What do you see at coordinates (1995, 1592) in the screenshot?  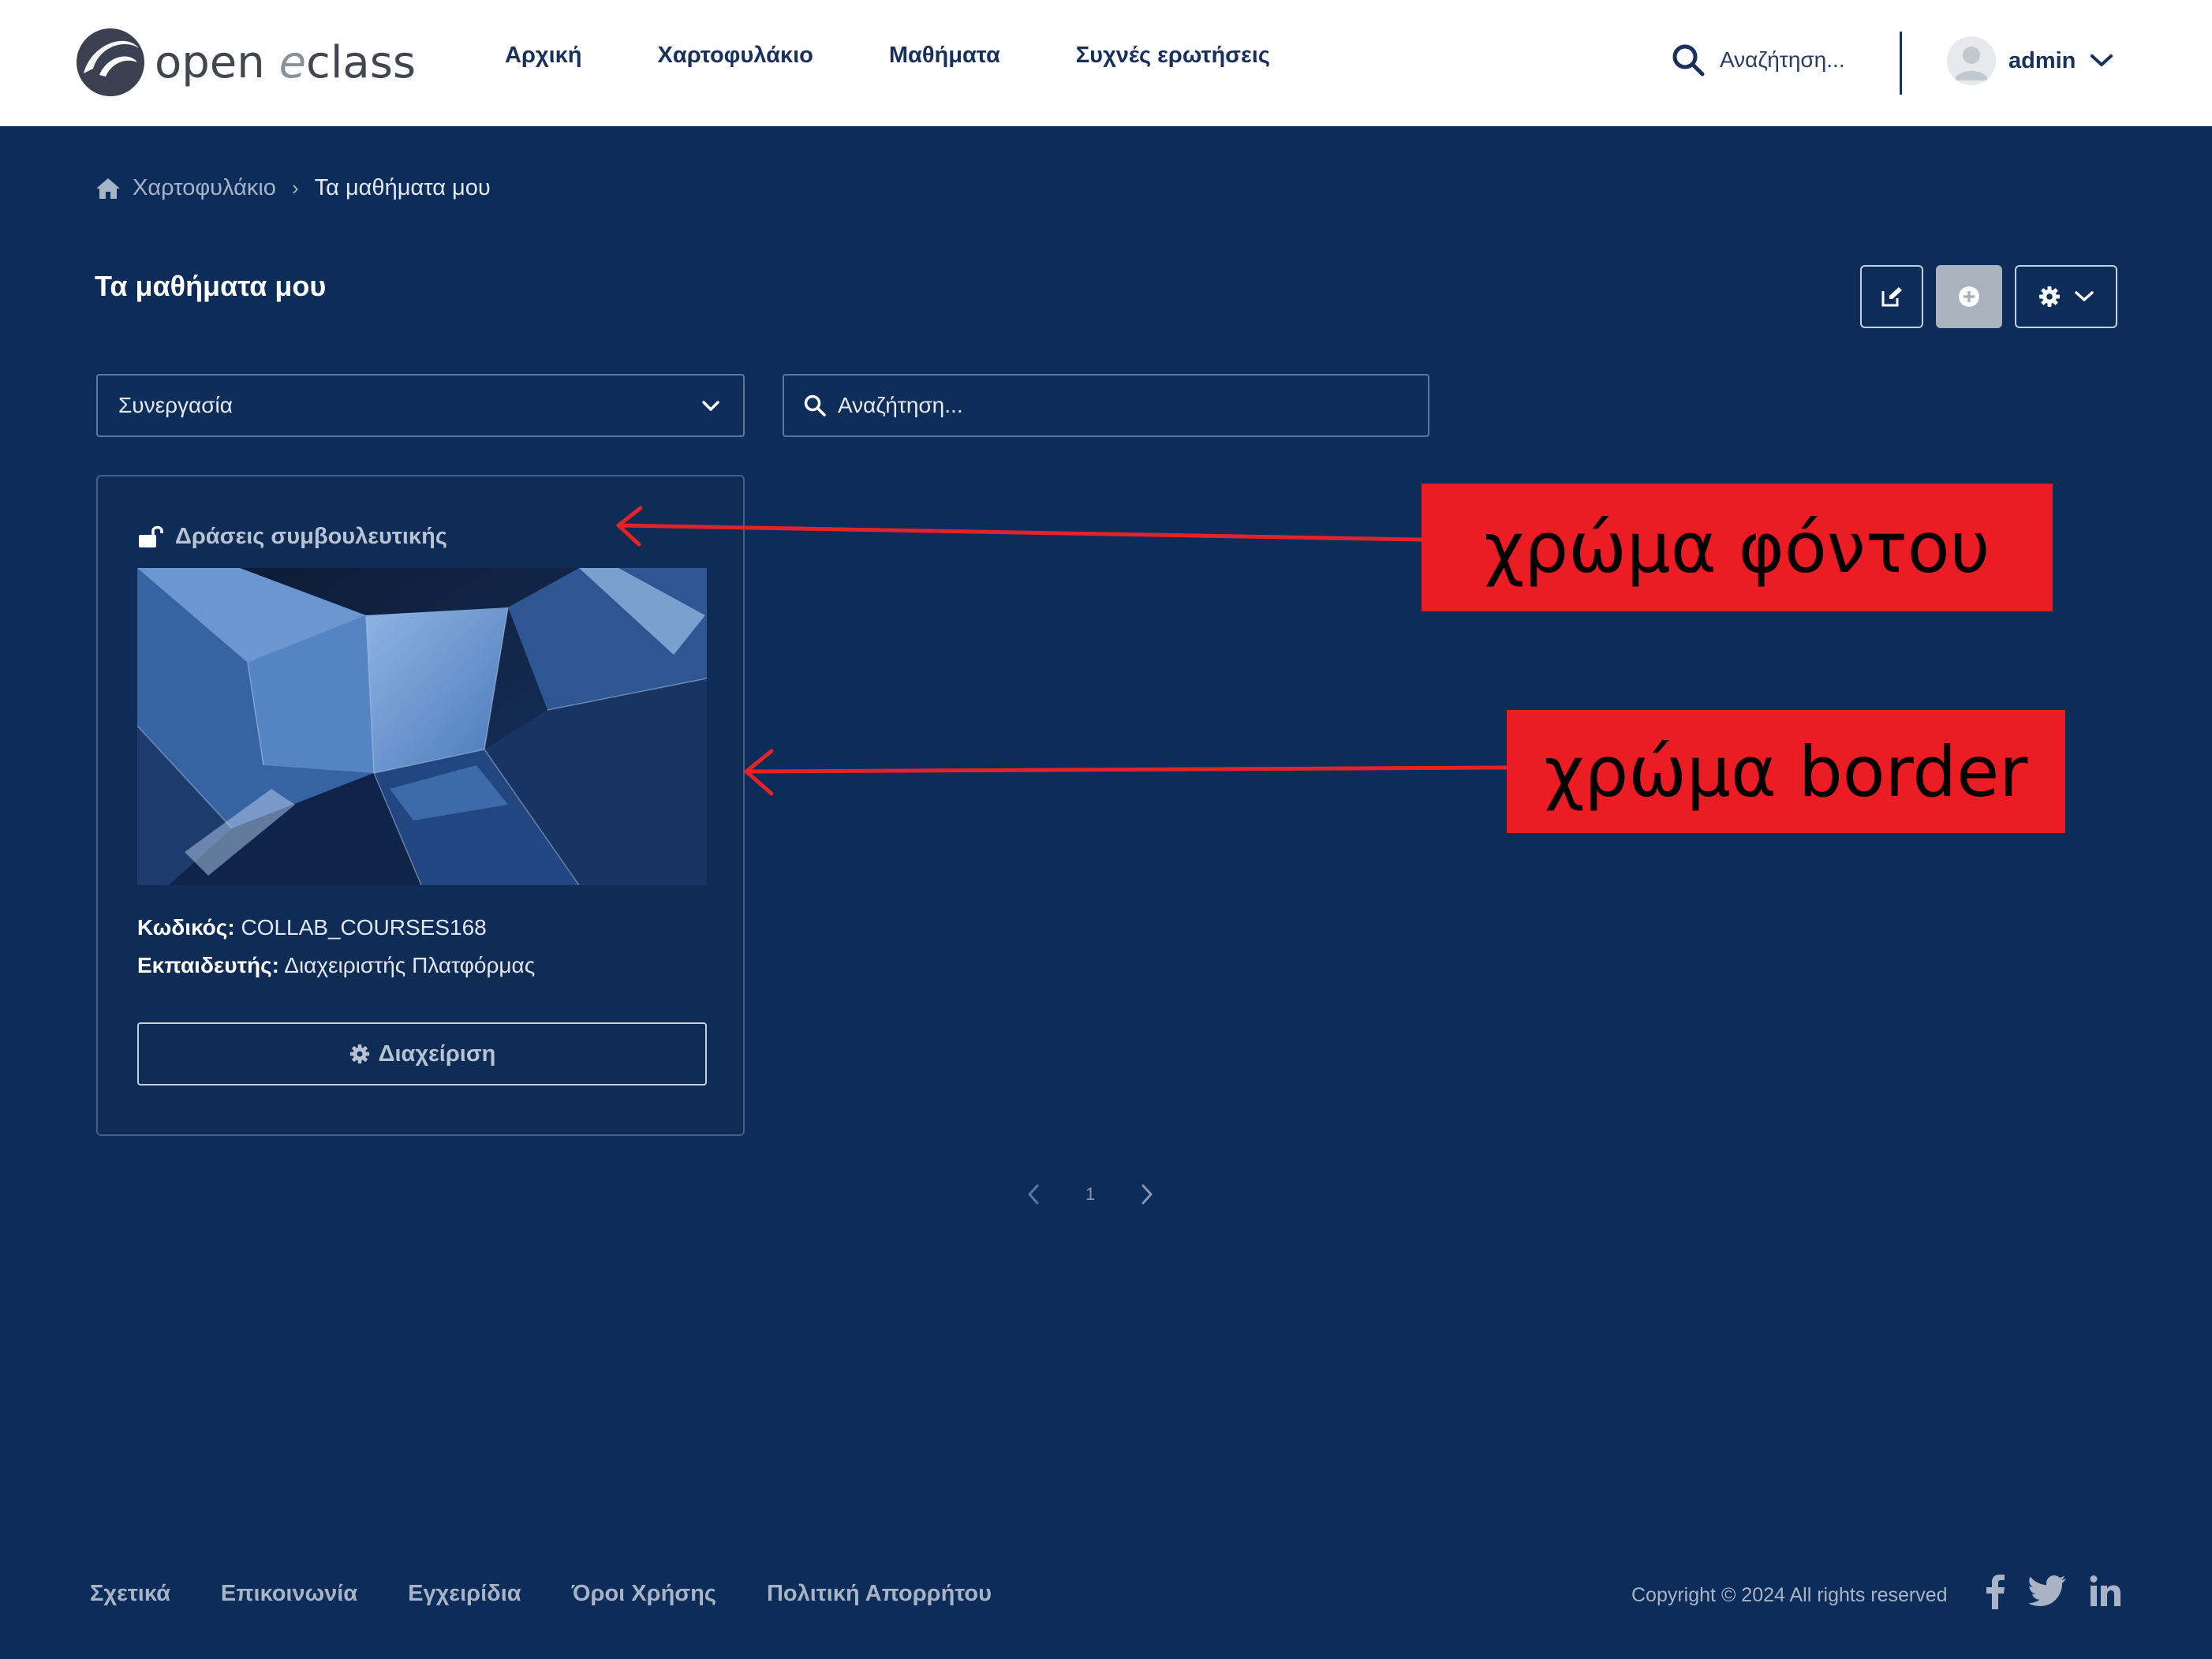 I see `facebook-icon` at bounding box center [1995, 1592].